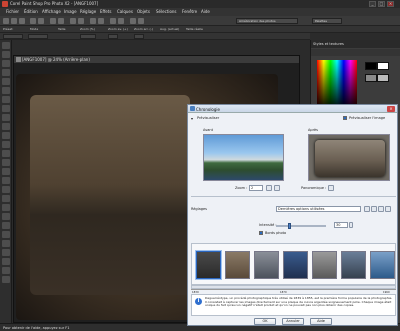 The width and height of the screenshot is (400, 331). I want to click on scan-icon, so click(41, 21).